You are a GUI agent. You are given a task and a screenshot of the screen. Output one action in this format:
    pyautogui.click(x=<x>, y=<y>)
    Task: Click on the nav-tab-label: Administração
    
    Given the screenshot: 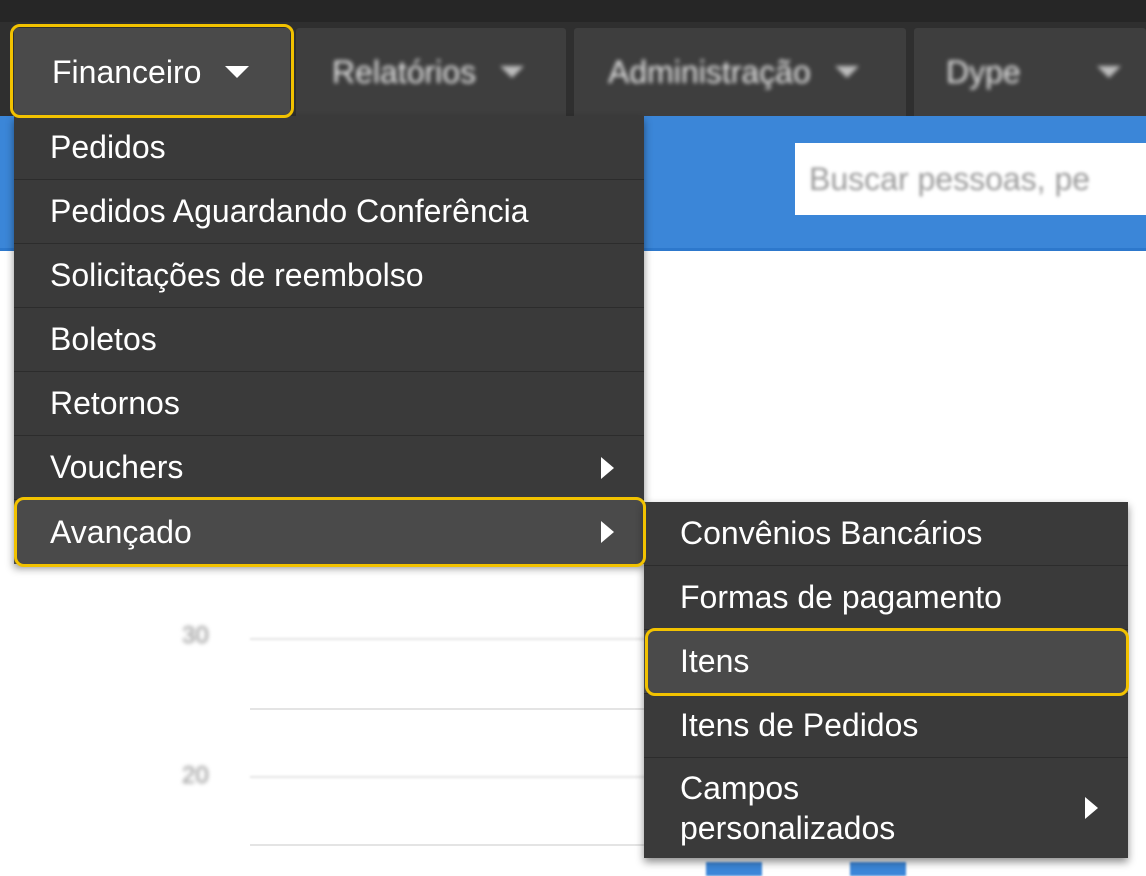 What is the action you would take?
    pyautogui.click(x=709, y=71)
    